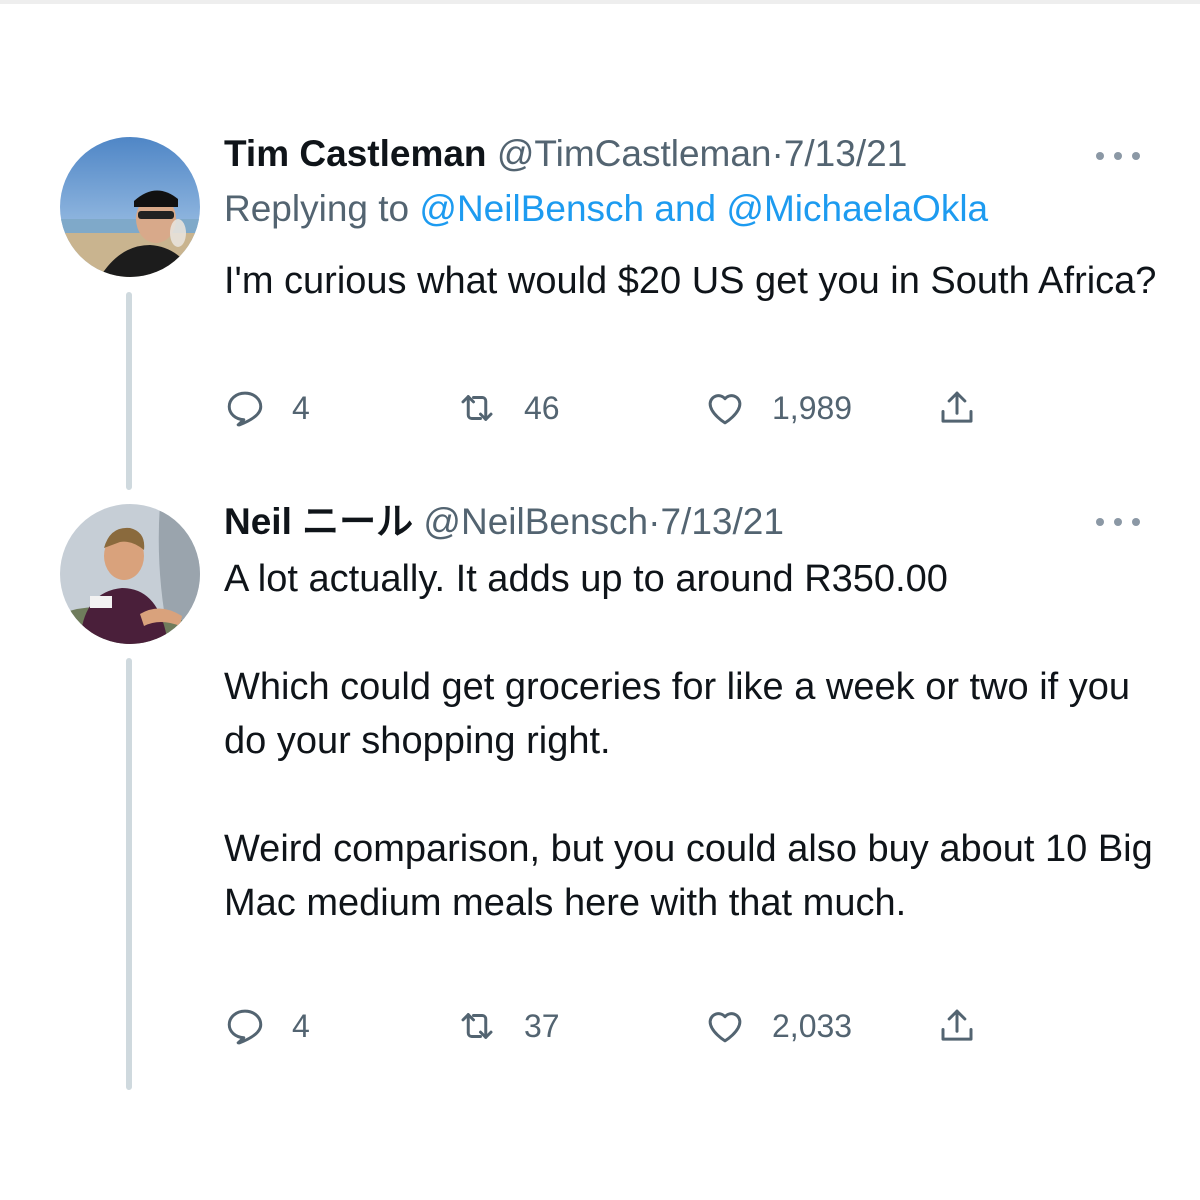 The image size is (1200, 1200). Describe the element at coordinates (812, 407) in the screenshot. I see `like-count: 1,989` at that location.